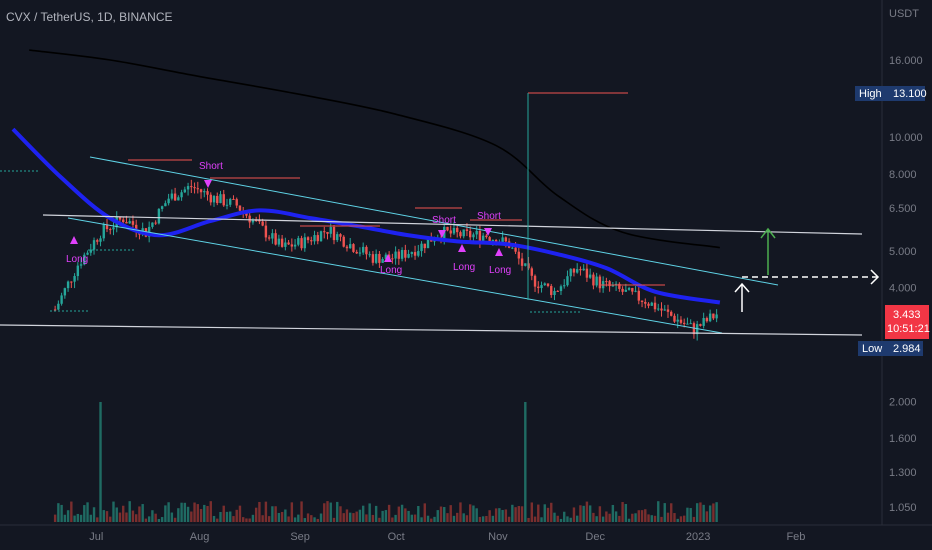 The height and width of the screenshot is (550, 932). I want to click on high-tag-value: 13.100, so click(910, 94).